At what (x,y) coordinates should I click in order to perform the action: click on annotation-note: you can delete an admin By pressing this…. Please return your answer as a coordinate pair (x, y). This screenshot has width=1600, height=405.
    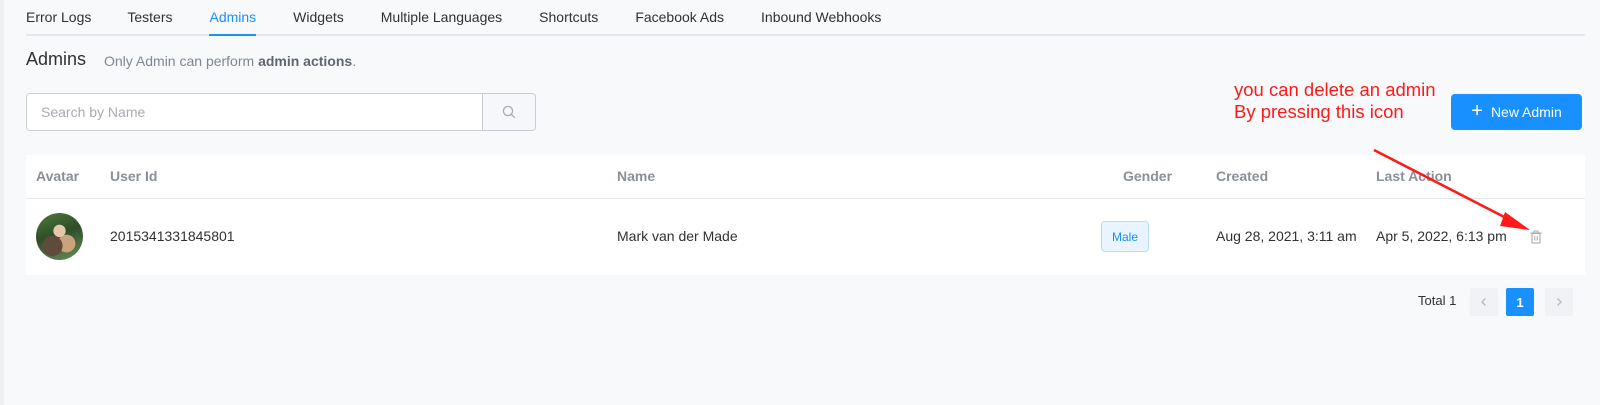
    Looking at the image, I should click on (1335, 101).